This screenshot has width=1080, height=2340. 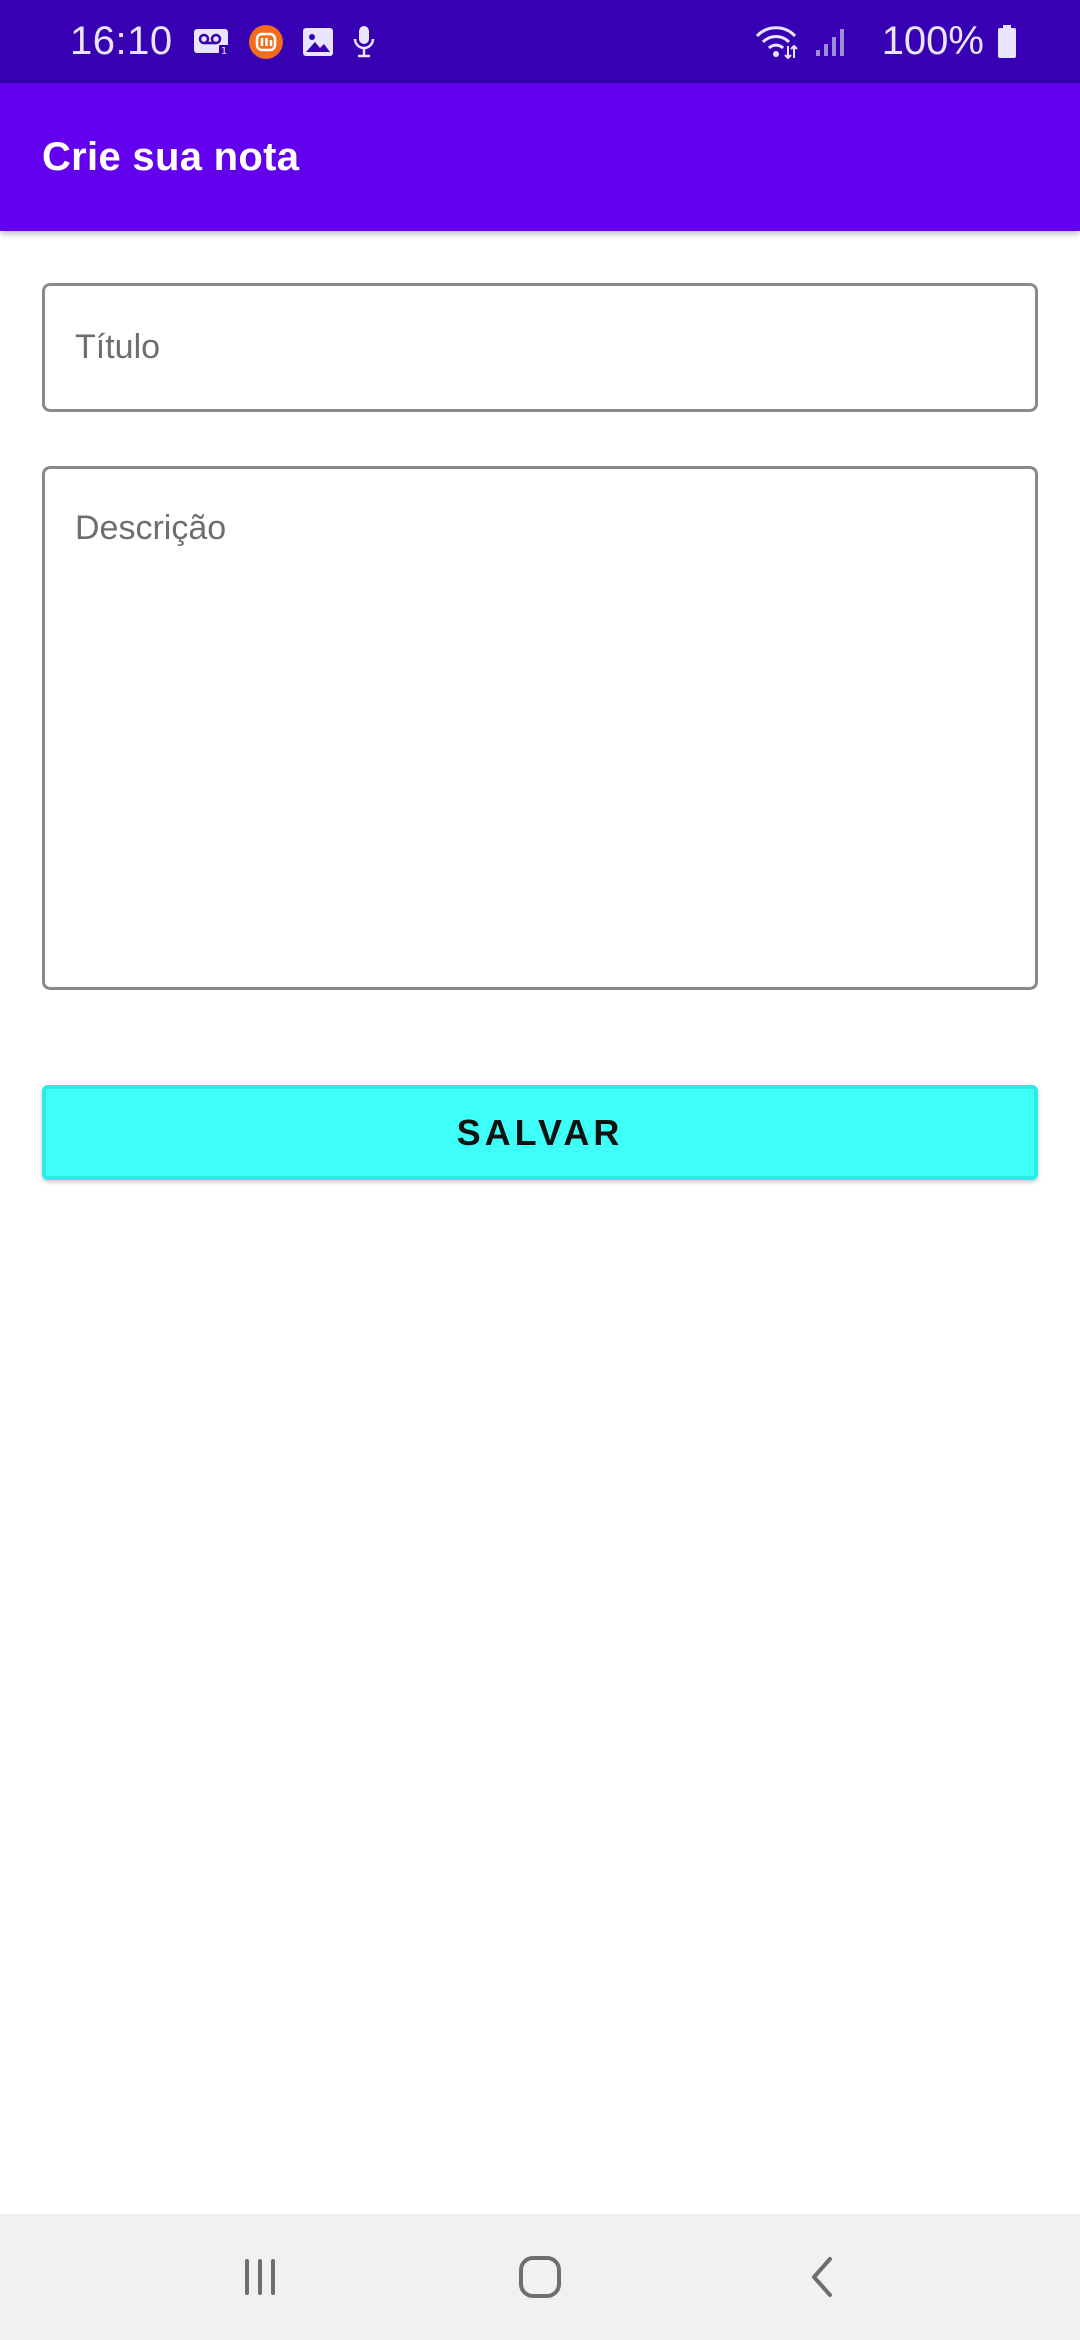 What do you see at coordinates (318, 42) in the screenshot?
I see `gallery-icon` at bounding box center [318, 42].